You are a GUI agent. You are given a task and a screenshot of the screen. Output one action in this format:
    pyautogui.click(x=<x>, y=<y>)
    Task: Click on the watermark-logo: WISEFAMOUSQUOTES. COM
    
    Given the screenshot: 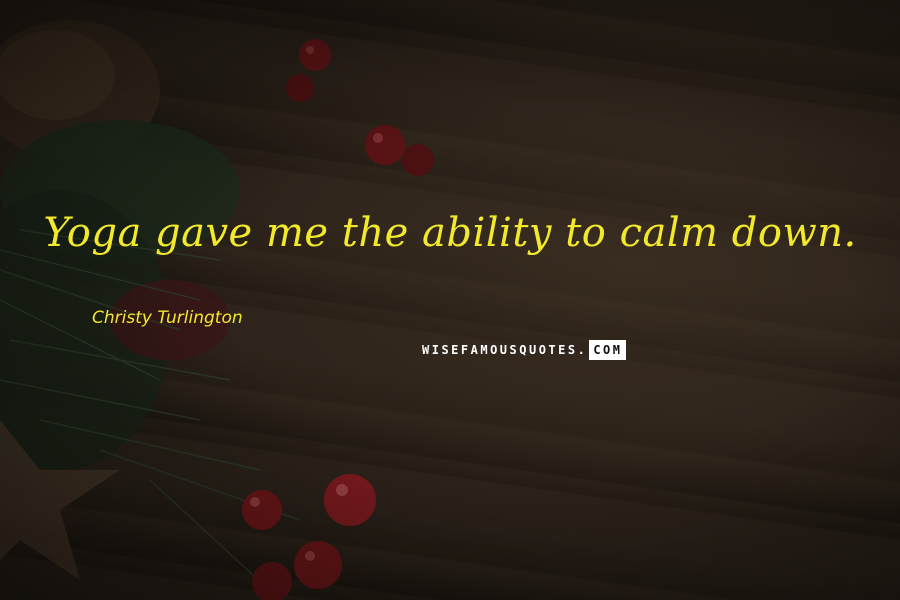 What is the action you would take?
    pyautogui.click(x=523, y=350)
    